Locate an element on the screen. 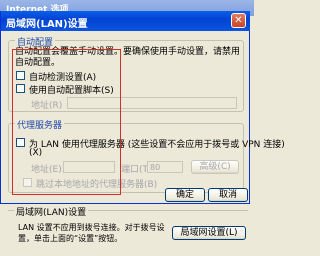  lan-settings-button: 局域网设置(L) is located at coordinates (209, 233).